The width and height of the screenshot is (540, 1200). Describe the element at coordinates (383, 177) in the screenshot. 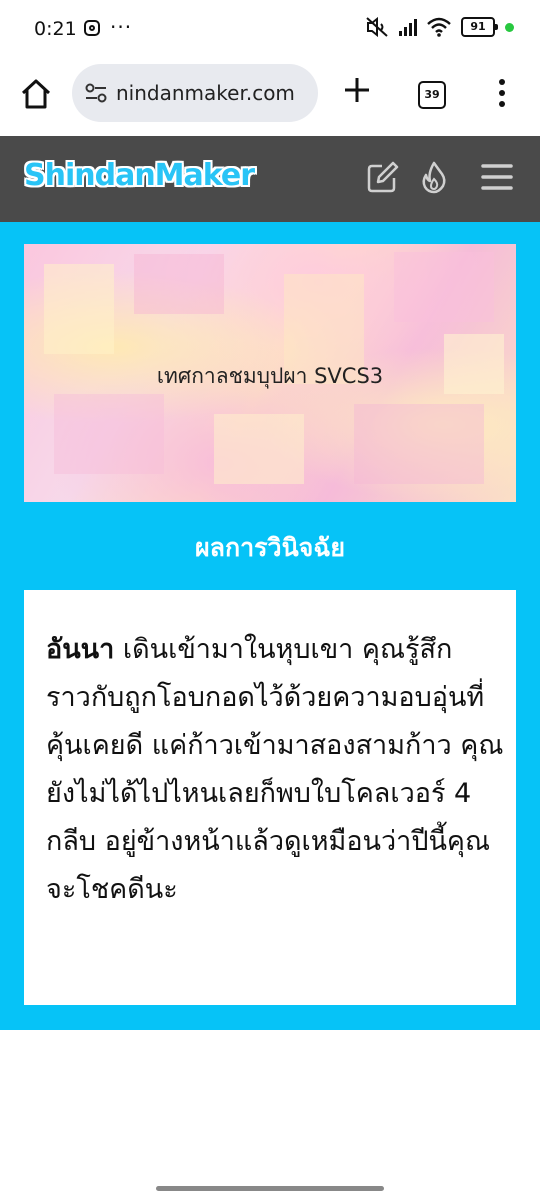

I see `edit-icon` at that location.